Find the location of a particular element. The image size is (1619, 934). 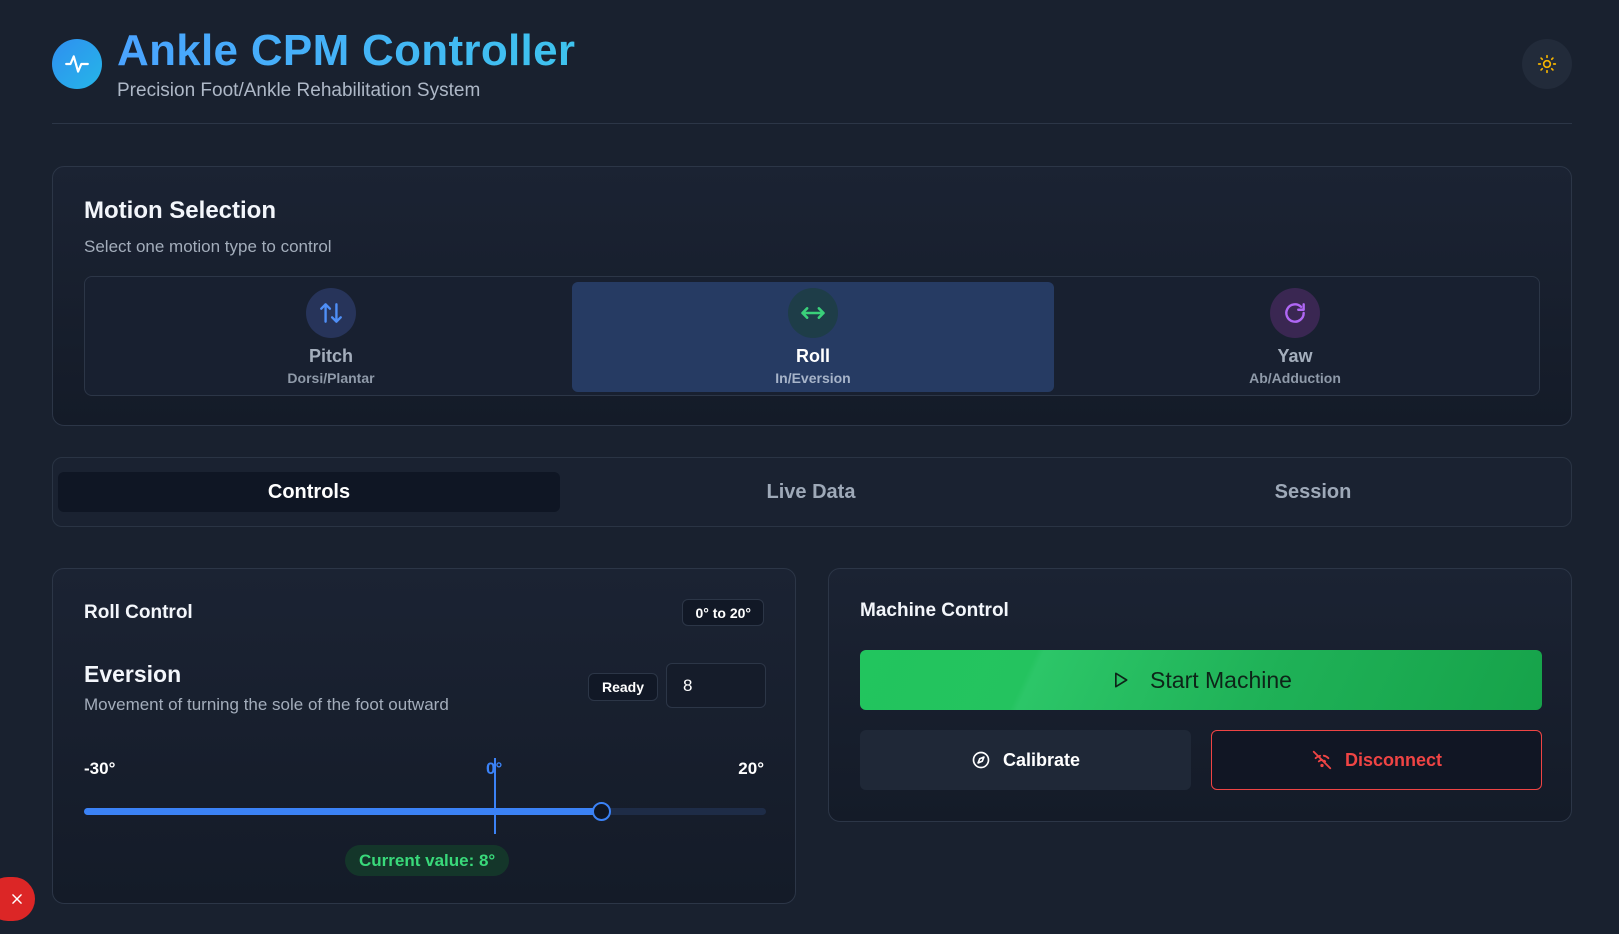

motion-option-pitch: Pitch Dorsi/Plantar is located at coordinates (331, 337).